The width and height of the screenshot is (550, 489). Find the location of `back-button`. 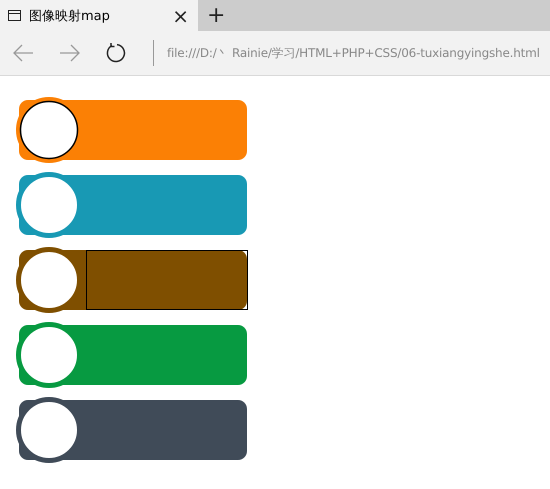

back-button is located at coordinates (23, 53).